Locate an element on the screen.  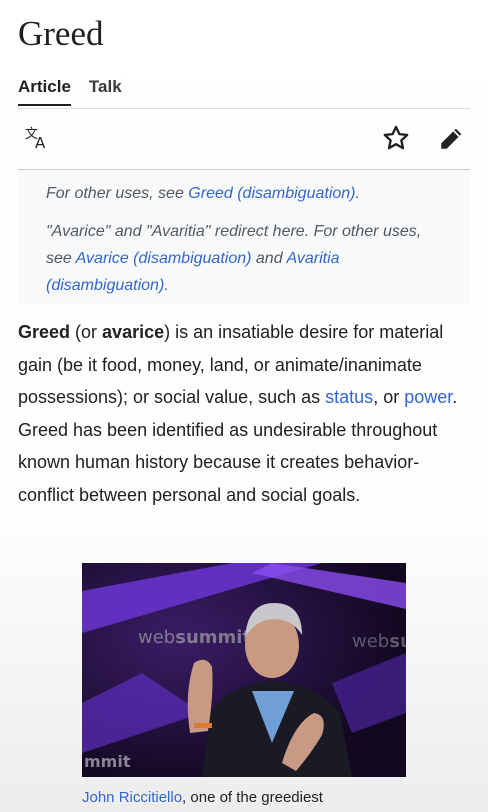
hatnote-text: and is located at coordinates (269, 258).